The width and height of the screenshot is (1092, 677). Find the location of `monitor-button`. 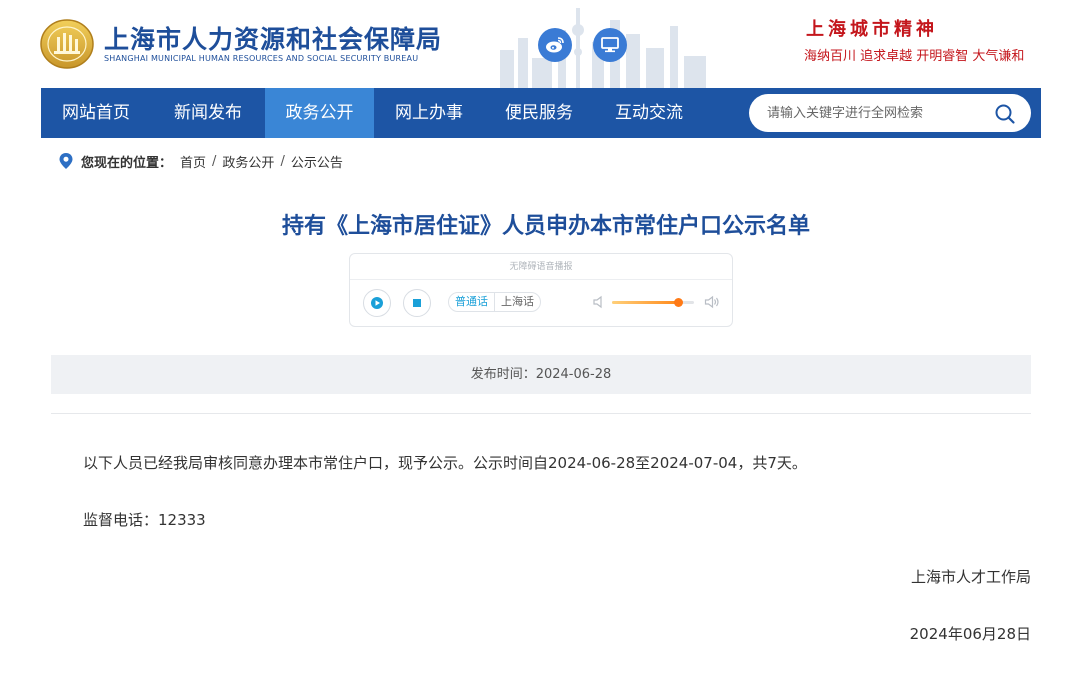

monitor-button is located at coordinates (610, 45).